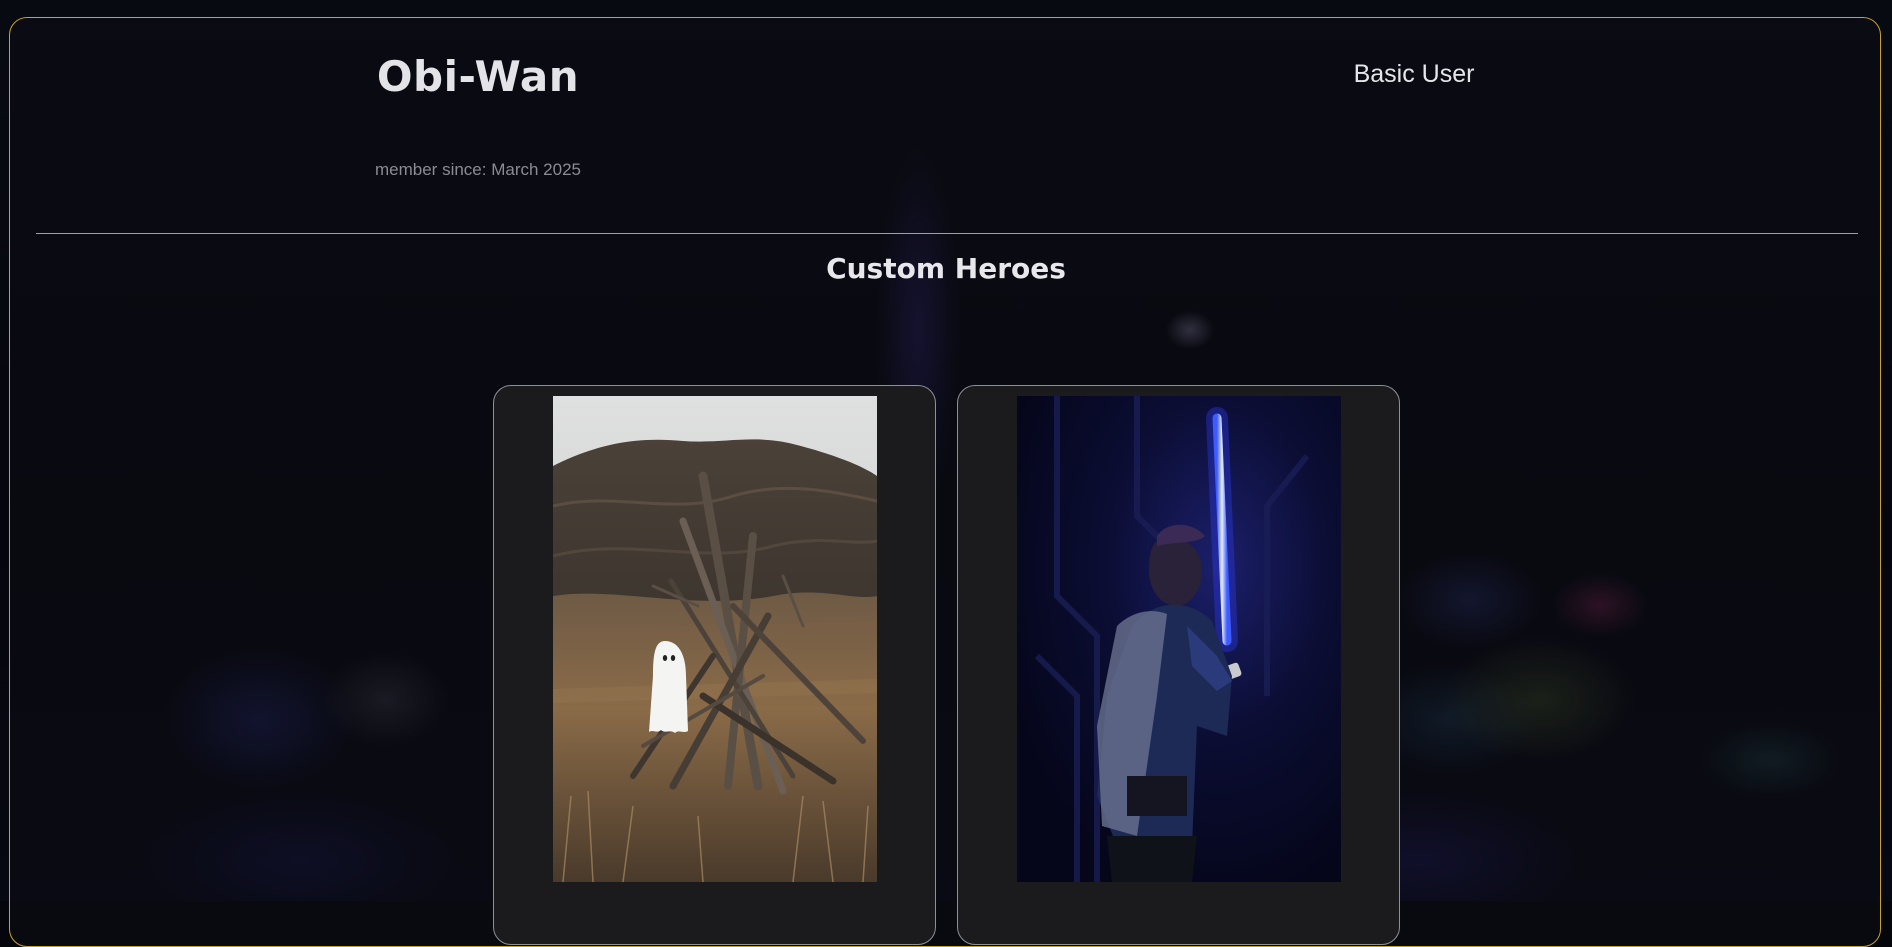 The width and height of the screenshot is (1892, 947). I want to click on member-since-text: member since: March 2025, so click(478, 169).